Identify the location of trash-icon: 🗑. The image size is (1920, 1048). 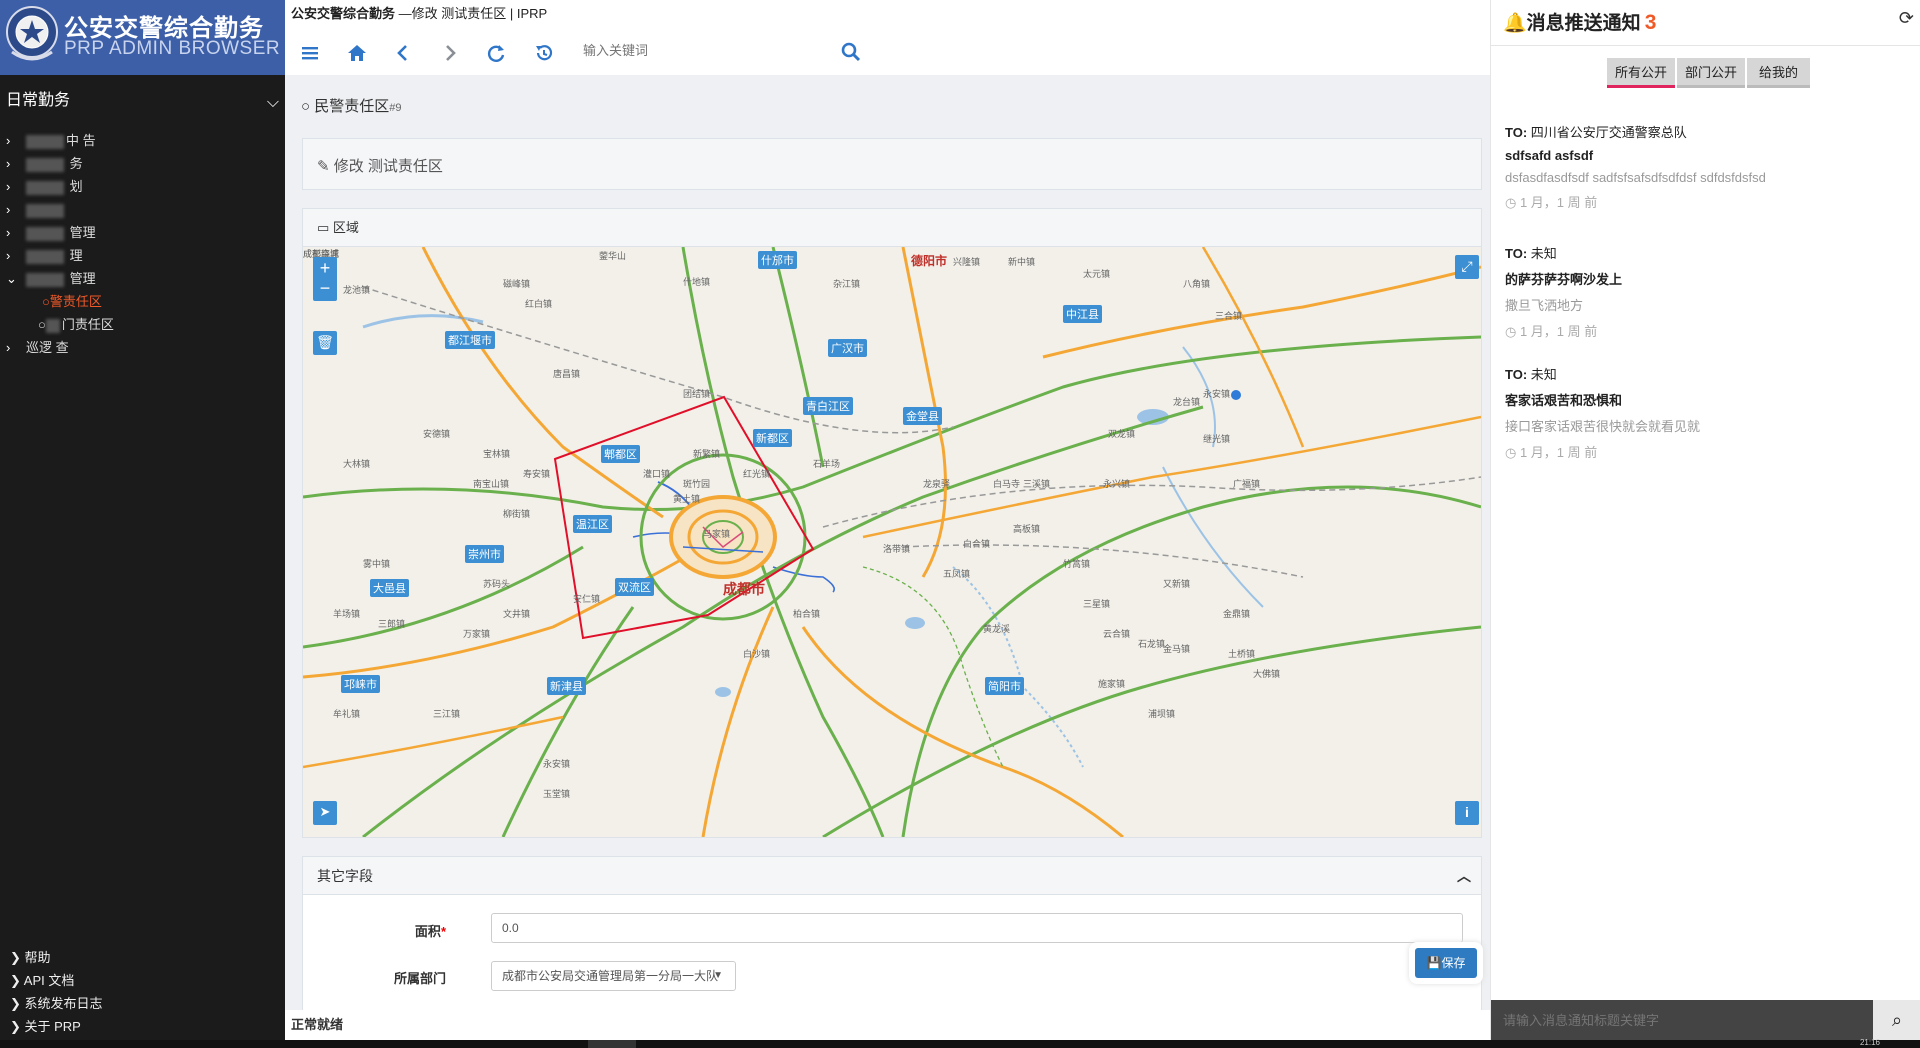
(325, 343).